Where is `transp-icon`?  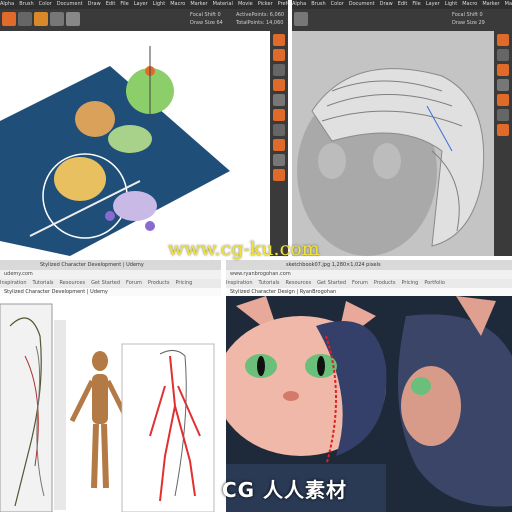
transp-icon is located at coordinates (279, 160).